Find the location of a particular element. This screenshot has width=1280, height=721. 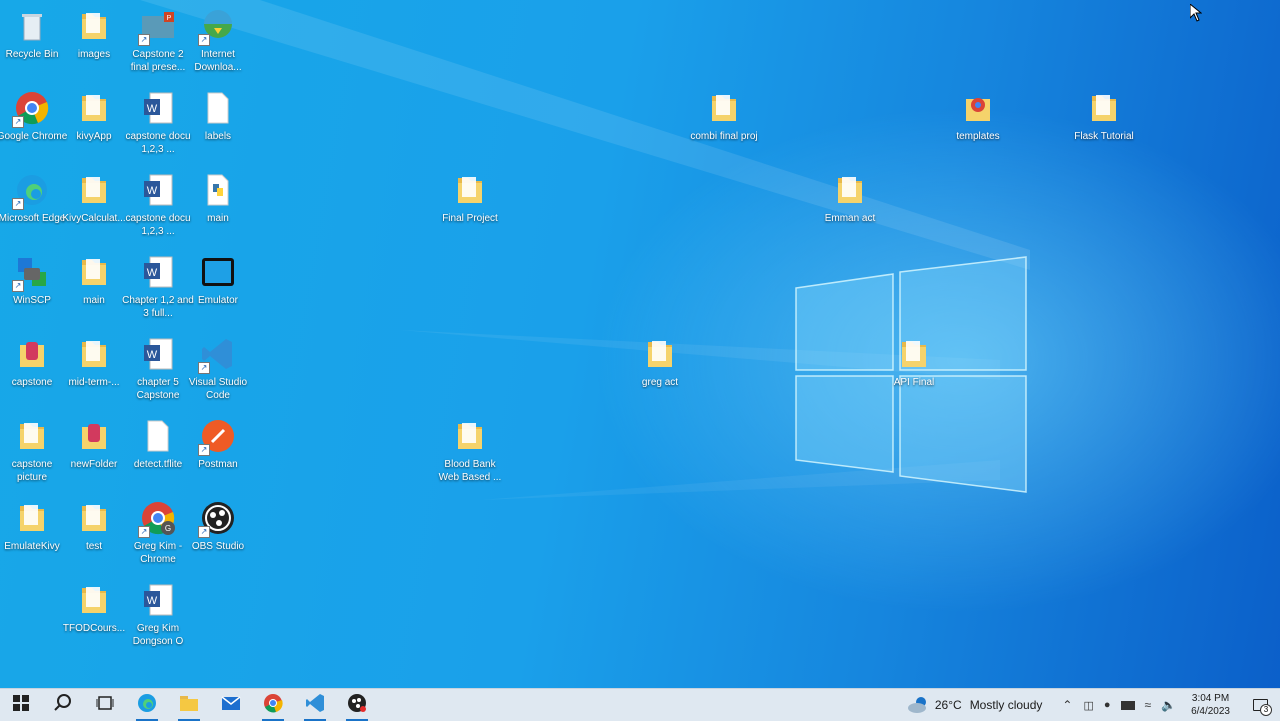

weather-temp: 26°C is located at coordinates (948, 705).